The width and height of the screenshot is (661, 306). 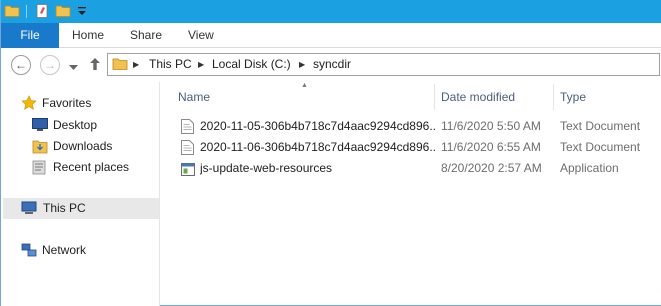 I want to click on address-bar: ▶ This PC ▶ Local Disk (C:) ▶ syncdir, so click(x=383, y=64).